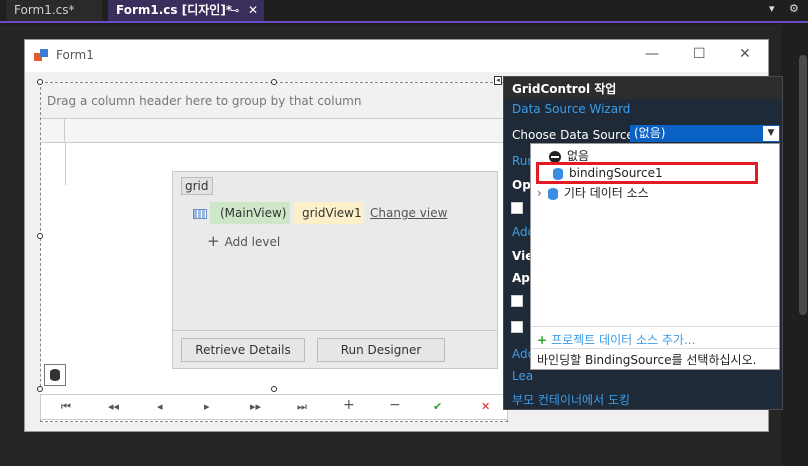 The image size is (808, 466). Describe the element at coordinates (498, 80) in the screenshot. I see `smart-tag-glyph-icon: ◂` at that location.